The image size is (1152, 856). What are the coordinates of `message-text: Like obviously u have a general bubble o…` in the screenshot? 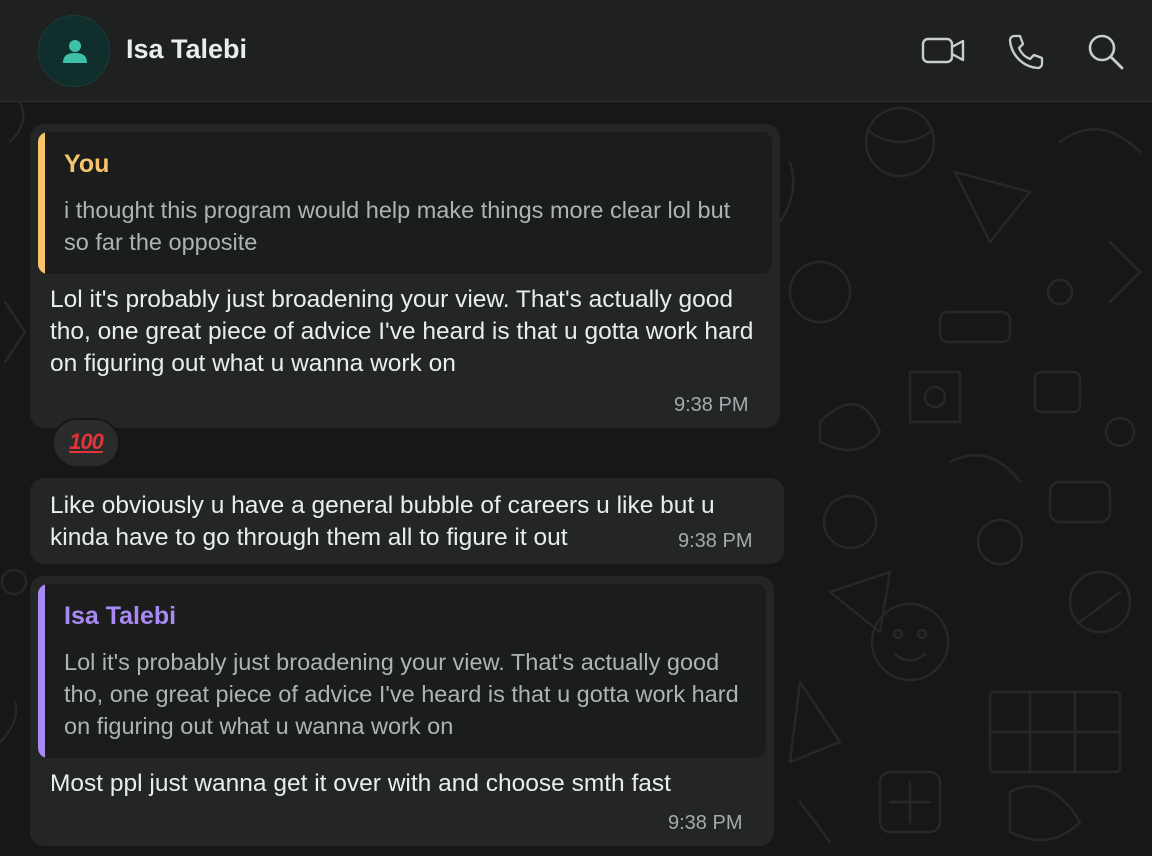 It's located at (382, 521).